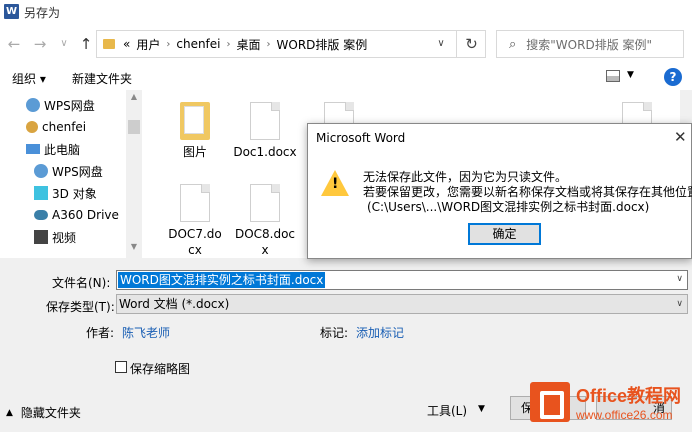 The height and width of the screenshot is (432, 692). What do you see at coordinates (40, 44) in the screenshot?
I see `forward-arrow-icon: →` at bounding box center [40, 44].